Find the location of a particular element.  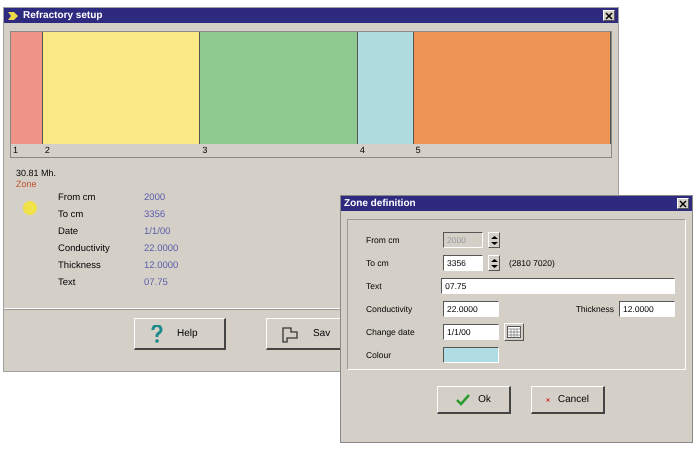

thickness-field: 12.0000 is located at coordinates (647, 309).